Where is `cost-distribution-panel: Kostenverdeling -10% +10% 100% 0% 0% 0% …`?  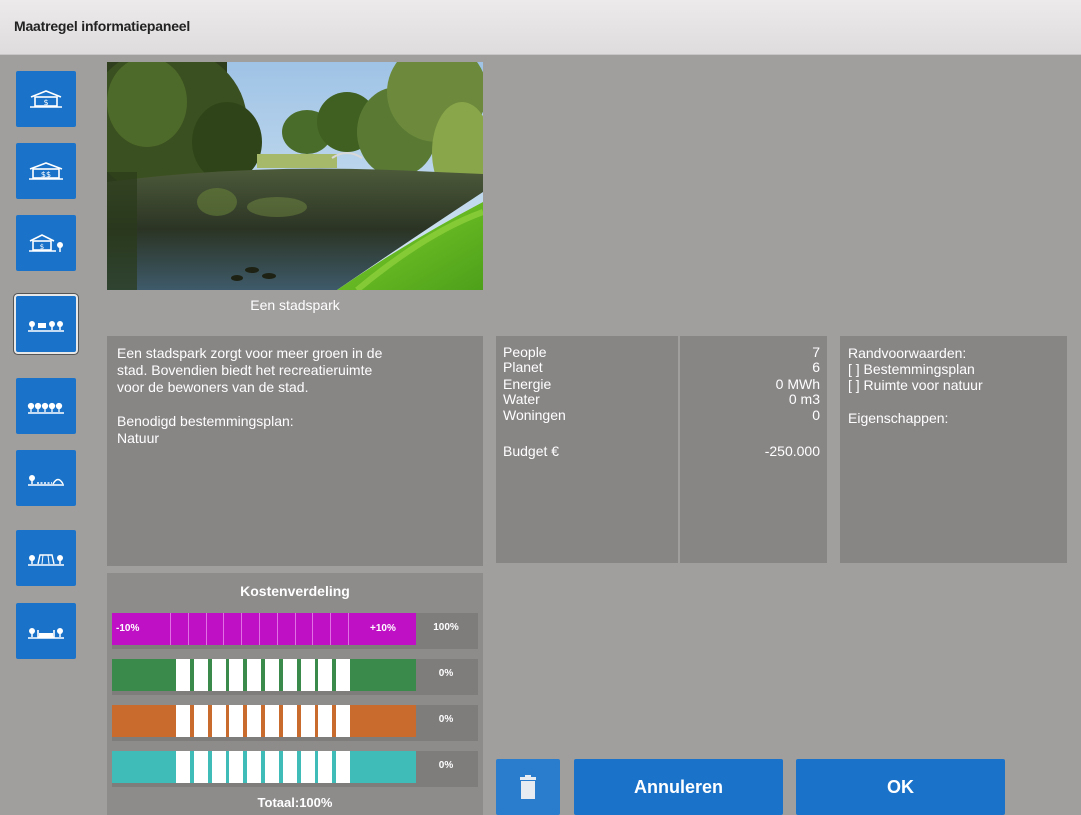
cost-distribution-panel: Kostenverdeling -10% +10% 100% 0% 0% 0% … is located at coordinates (295, 694).